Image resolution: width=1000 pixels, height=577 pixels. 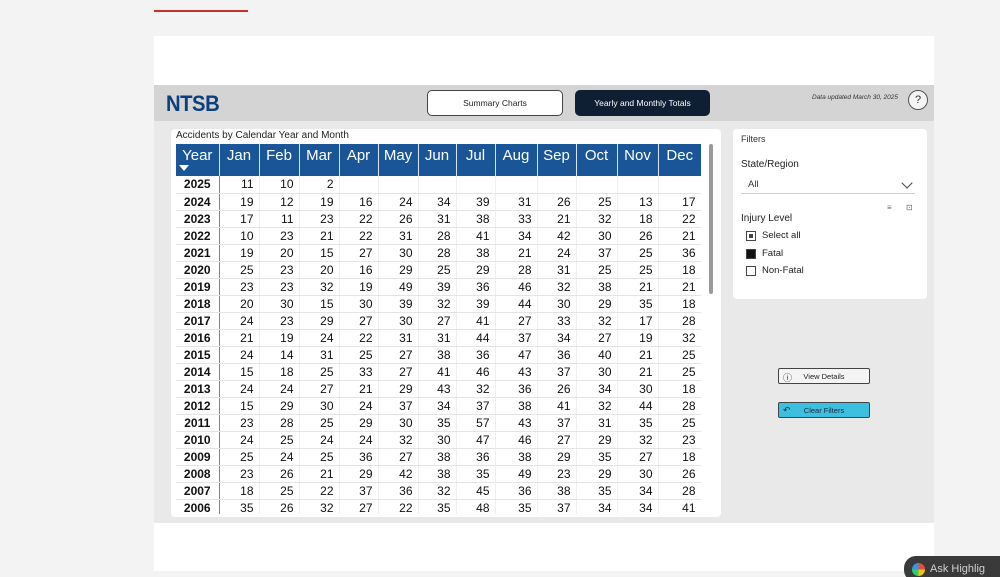 I want to click on month-count-cell: 33, so click(x=516, y=219).